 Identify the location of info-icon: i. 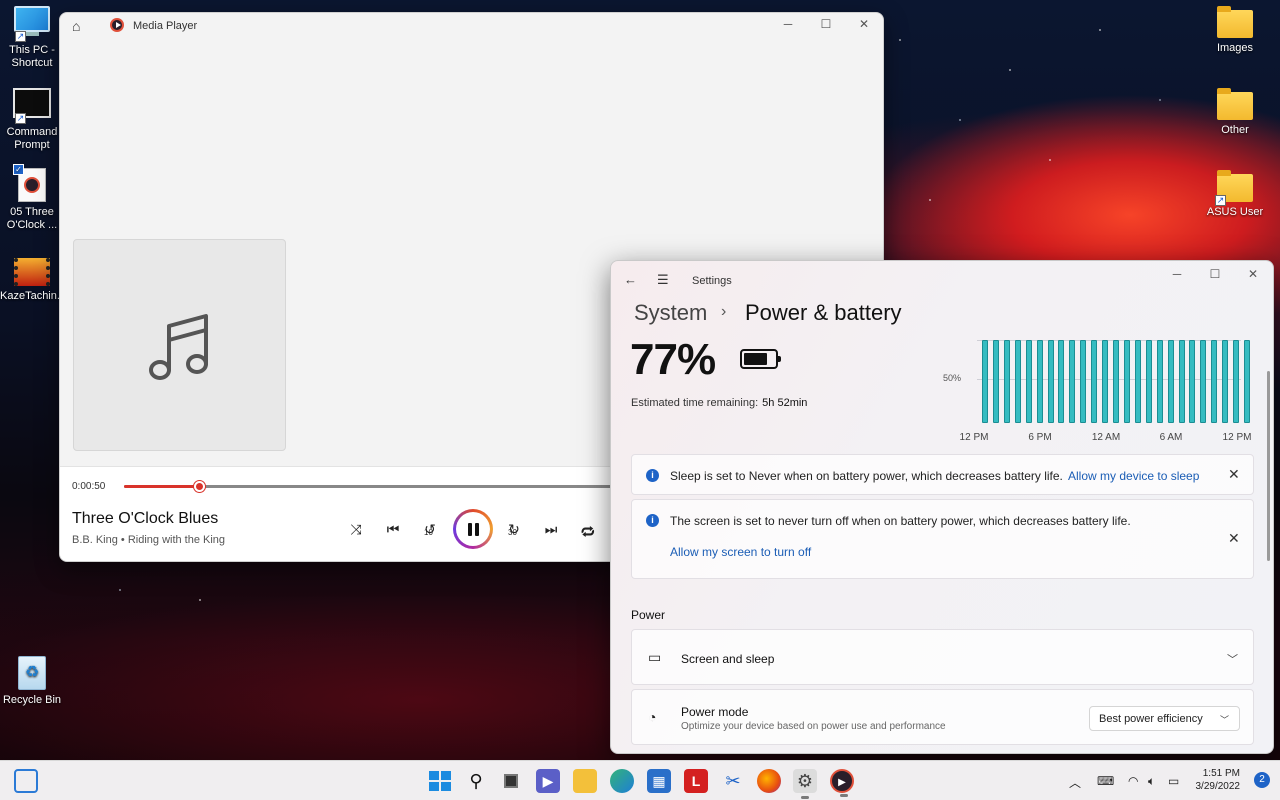
(652, 475).